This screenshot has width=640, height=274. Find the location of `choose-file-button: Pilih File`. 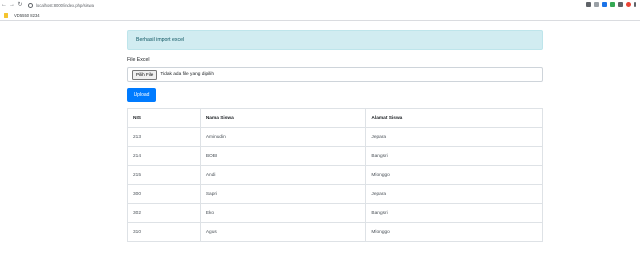

choose-file-button: Pilih File is located at coordinates (145, 74).